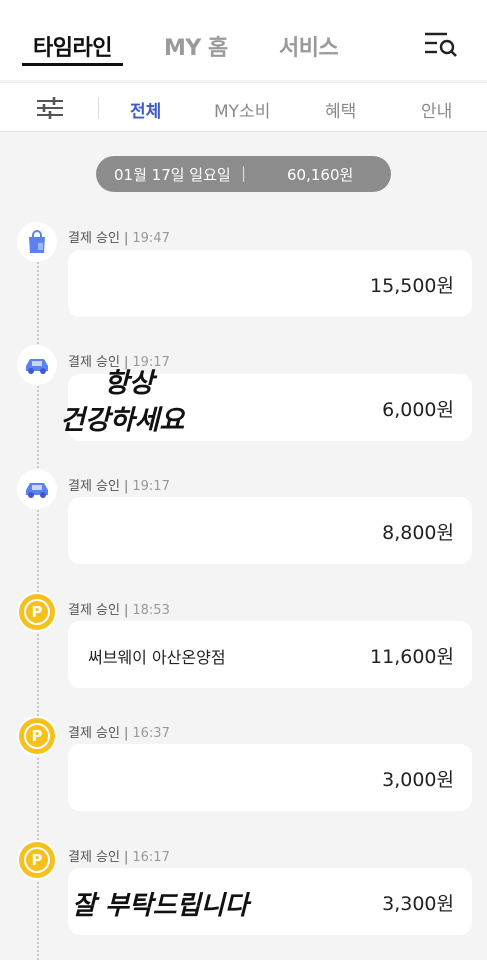 The width and height of the screenshot is (487, 960). Describe the element at coordinates (320, 175) in the screenshot. I see `summary-total: 60,160원` at that location.